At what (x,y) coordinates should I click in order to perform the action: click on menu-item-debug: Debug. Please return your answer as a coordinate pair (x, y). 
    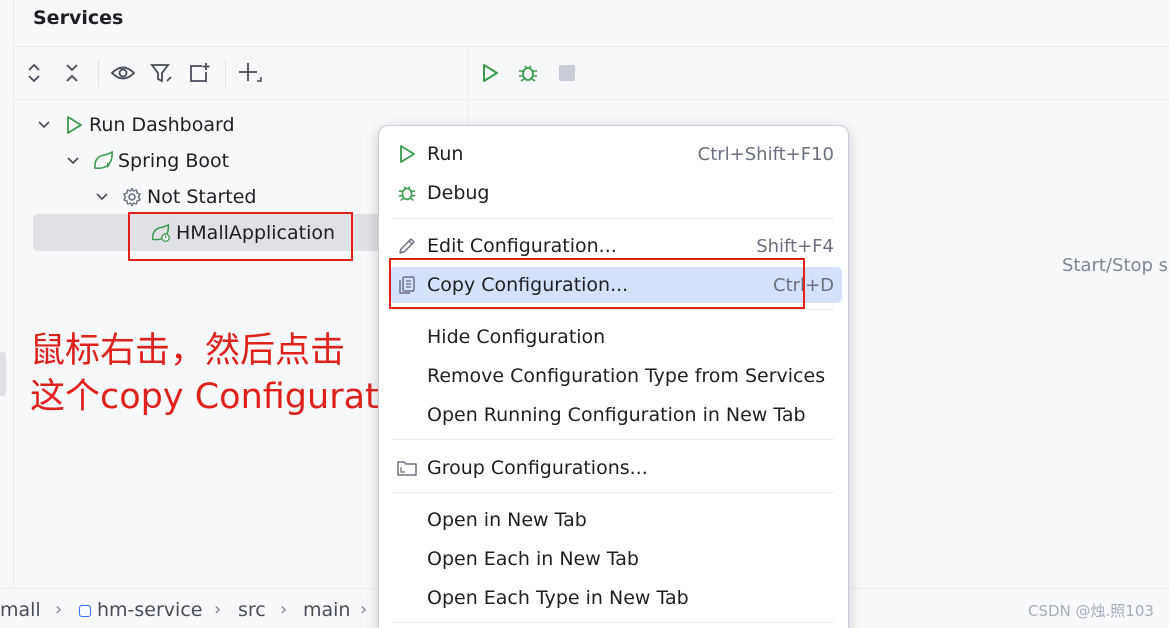
    Looking at the image, I should click on (615, 193).